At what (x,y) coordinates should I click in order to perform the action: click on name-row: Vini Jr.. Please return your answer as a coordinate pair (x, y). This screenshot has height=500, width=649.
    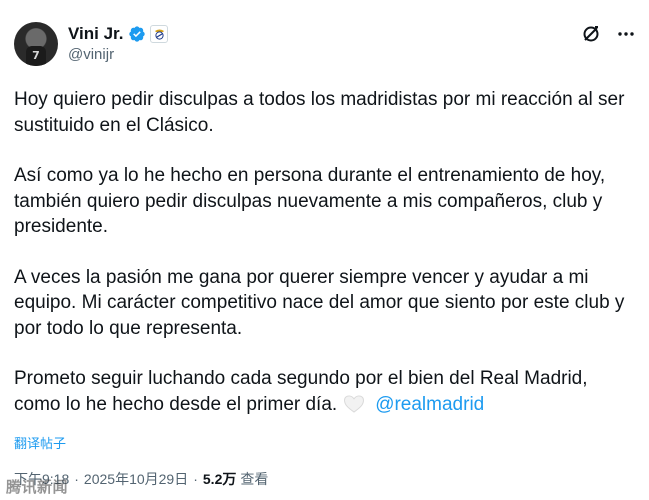
    Looking at the image, I should click on (118, 34).